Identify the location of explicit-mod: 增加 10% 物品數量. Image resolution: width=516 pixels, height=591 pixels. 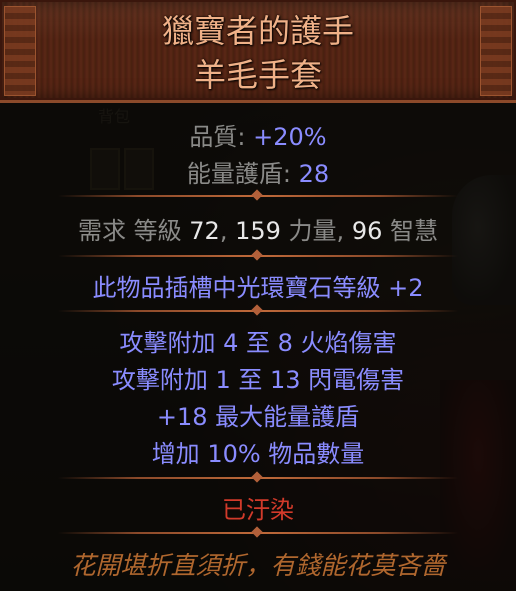
(258, 454).